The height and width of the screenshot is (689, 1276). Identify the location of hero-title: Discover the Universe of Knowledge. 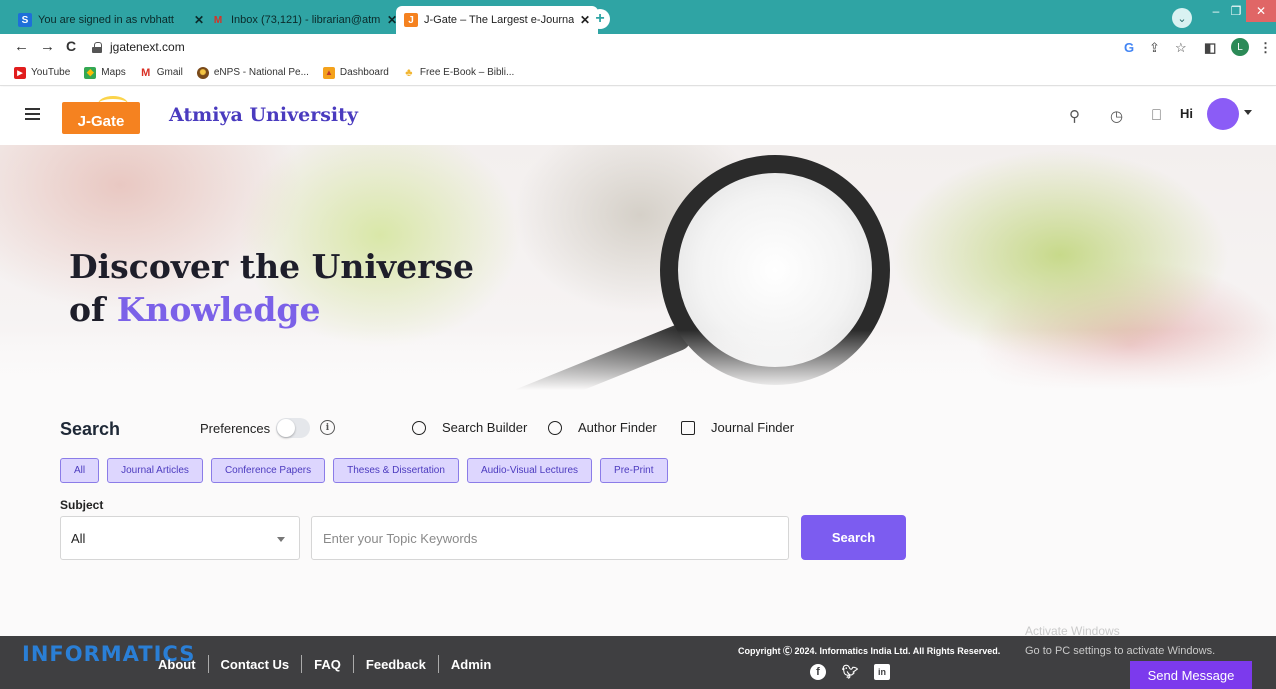
(271, 288).